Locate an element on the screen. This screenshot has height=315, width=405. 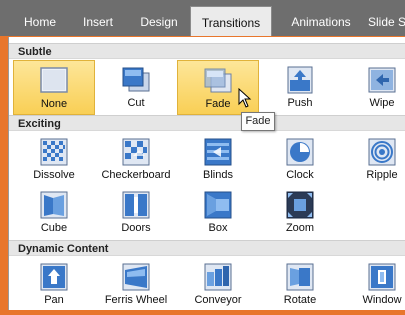
transition-cube-label: Cube is located at coordinates (54, 228).